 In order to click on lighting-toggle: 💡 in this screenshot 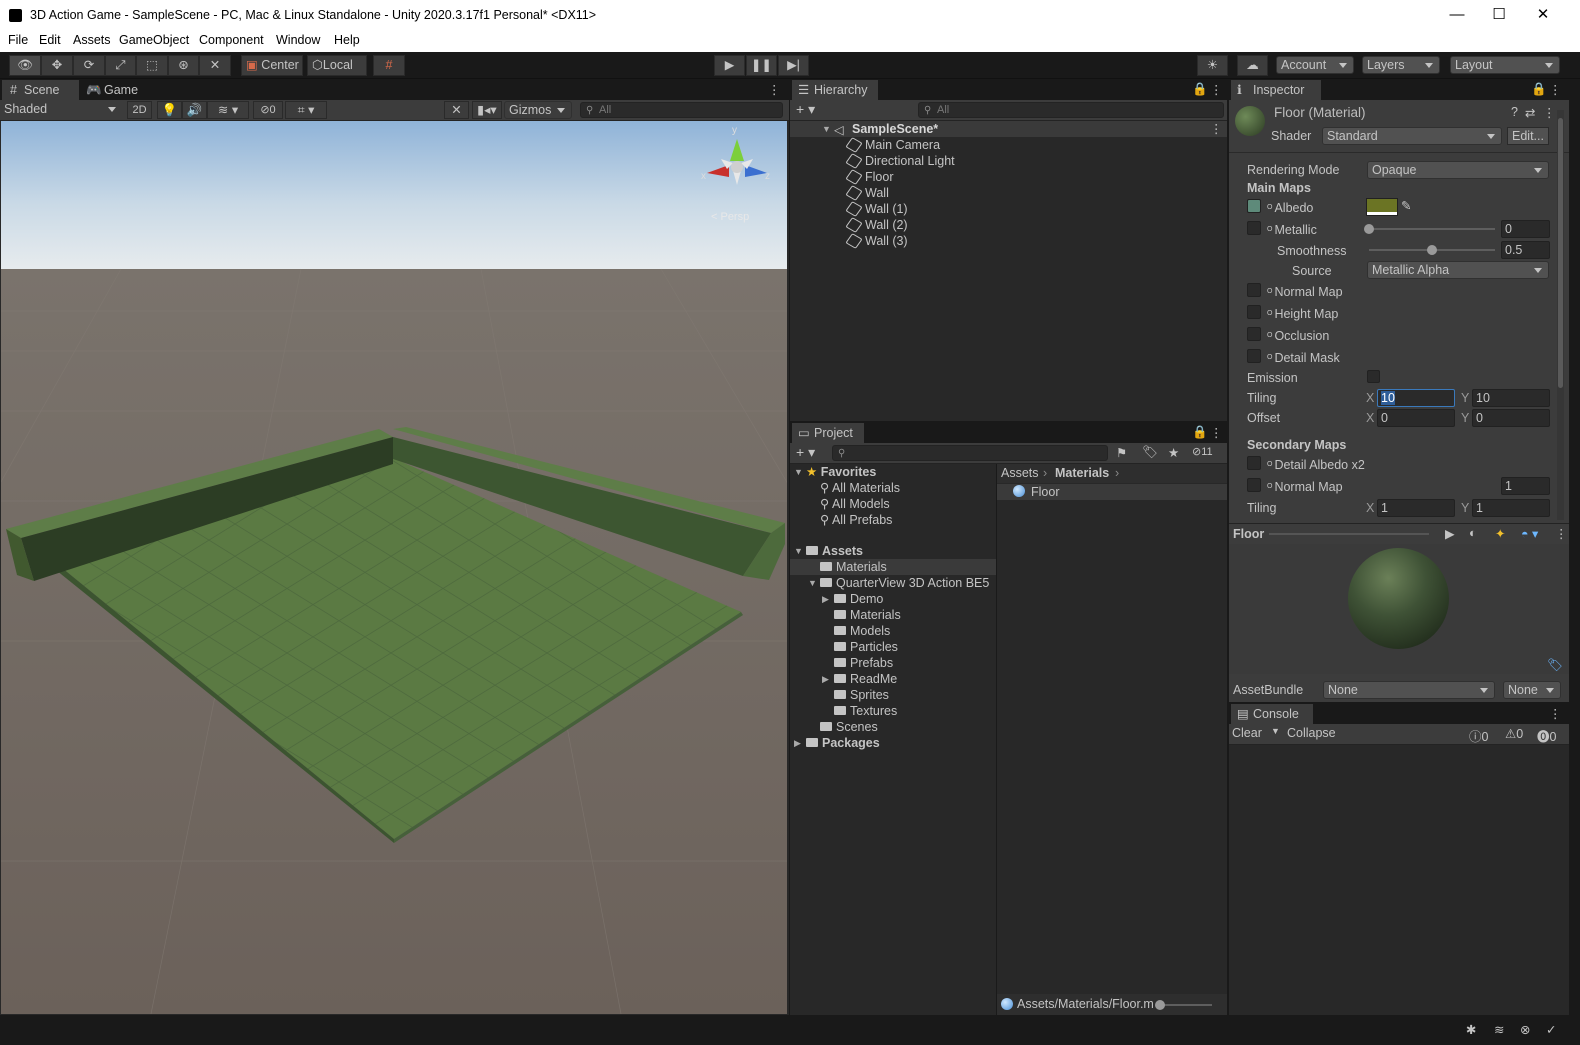, I will do `click(169, 110)`.